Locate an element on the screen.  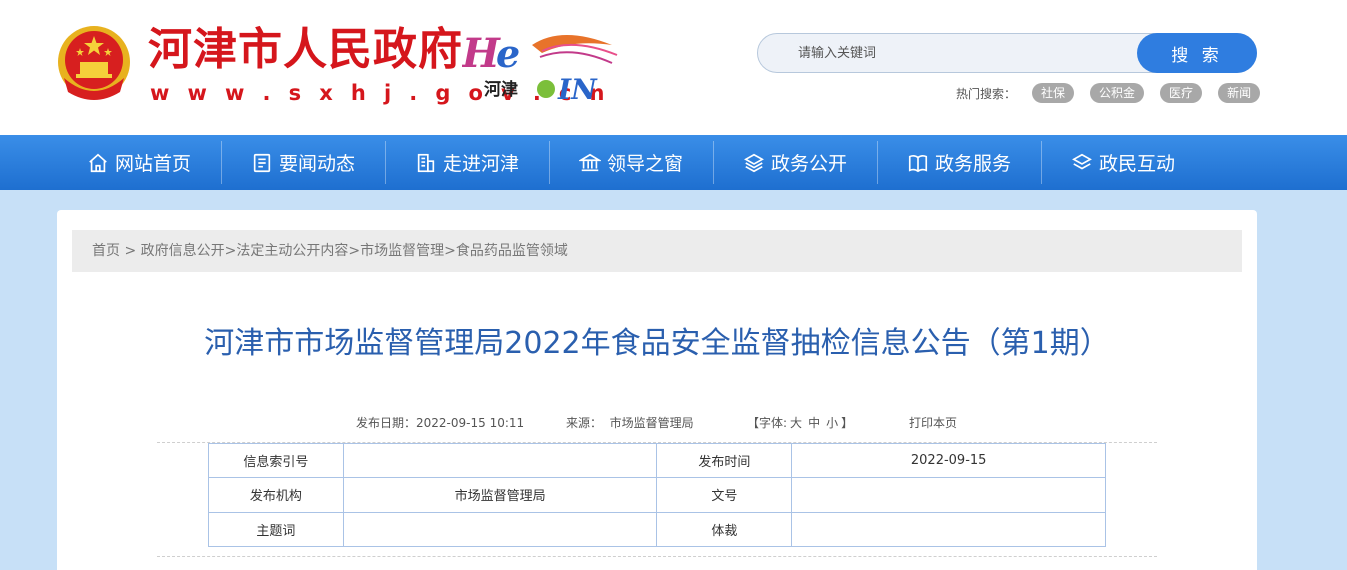
search-button: 搜 索 is located at coordinates (1197, 53).